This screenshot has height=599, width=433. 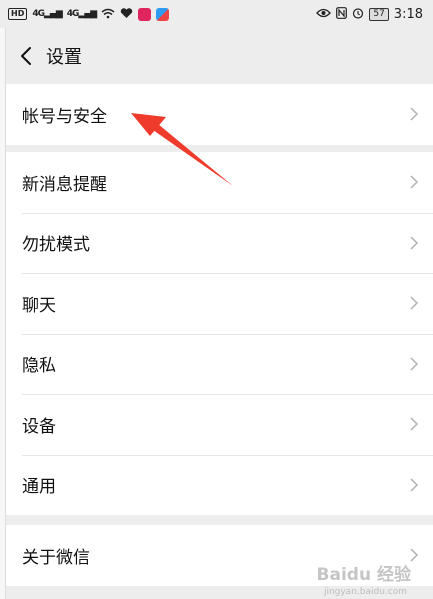 I want to click on page-title: 设置, so click(x=64, y=57).